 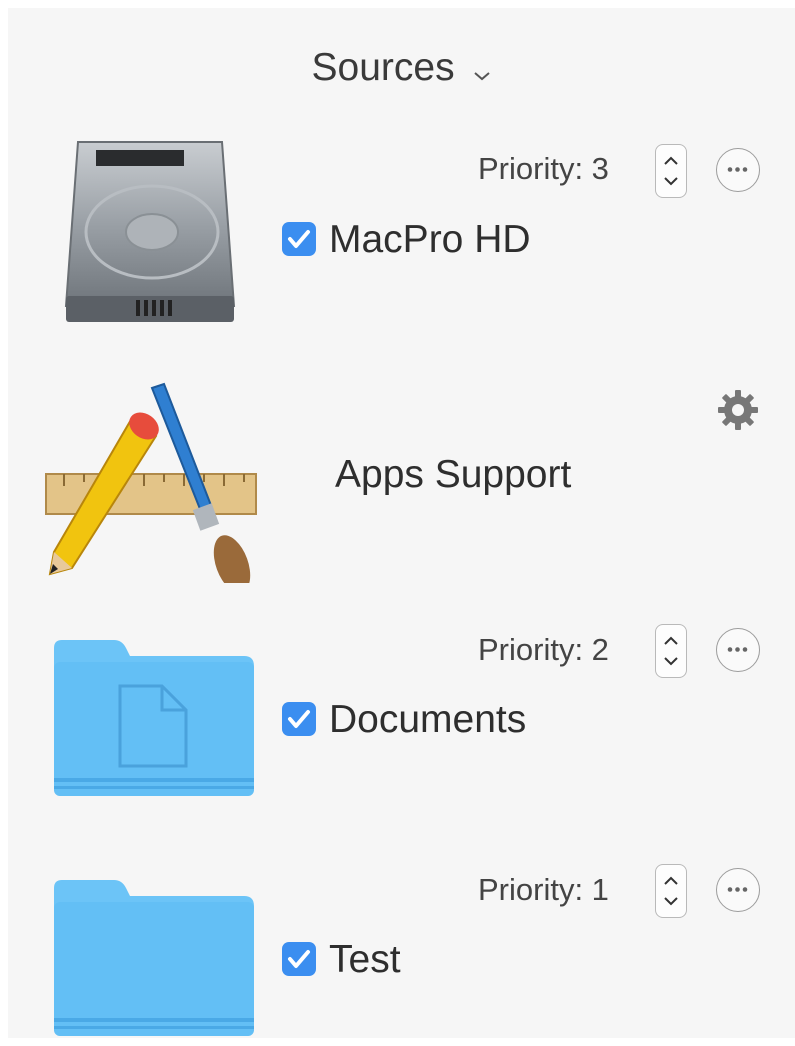 What do you see at coordinates (430, 239) in the screenshot?
I see `source-name: MacPro HD` at bounding box center [430, 239].